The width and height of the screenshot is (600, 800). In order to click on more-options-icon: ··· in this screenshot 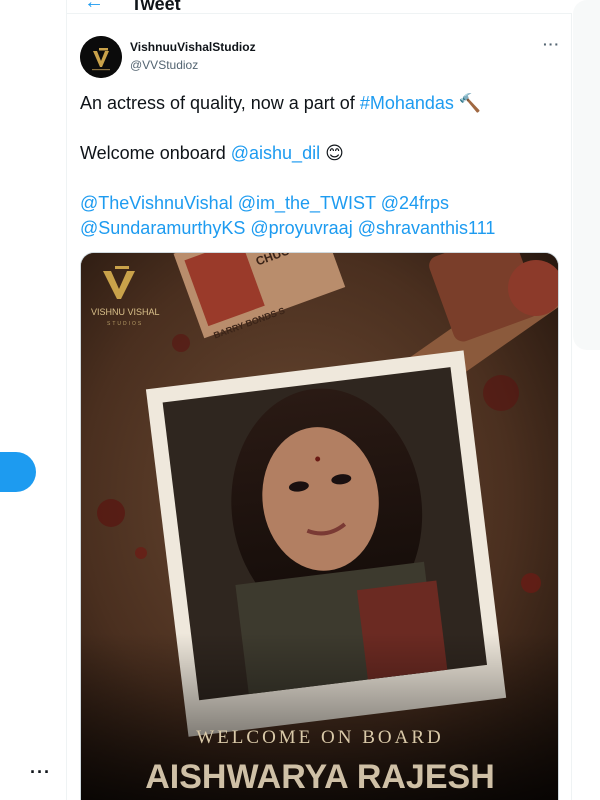, I will do `click(40, 772)`.